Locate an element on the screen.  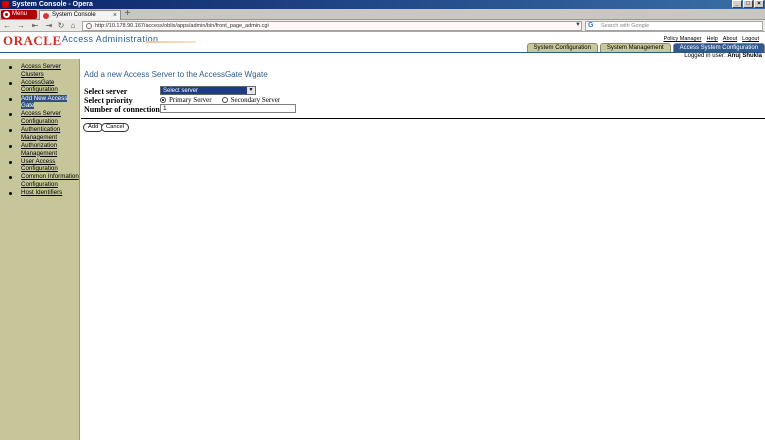
sidebar-item-authorization-management: Authorization Management is located at coordinates (43, 149).